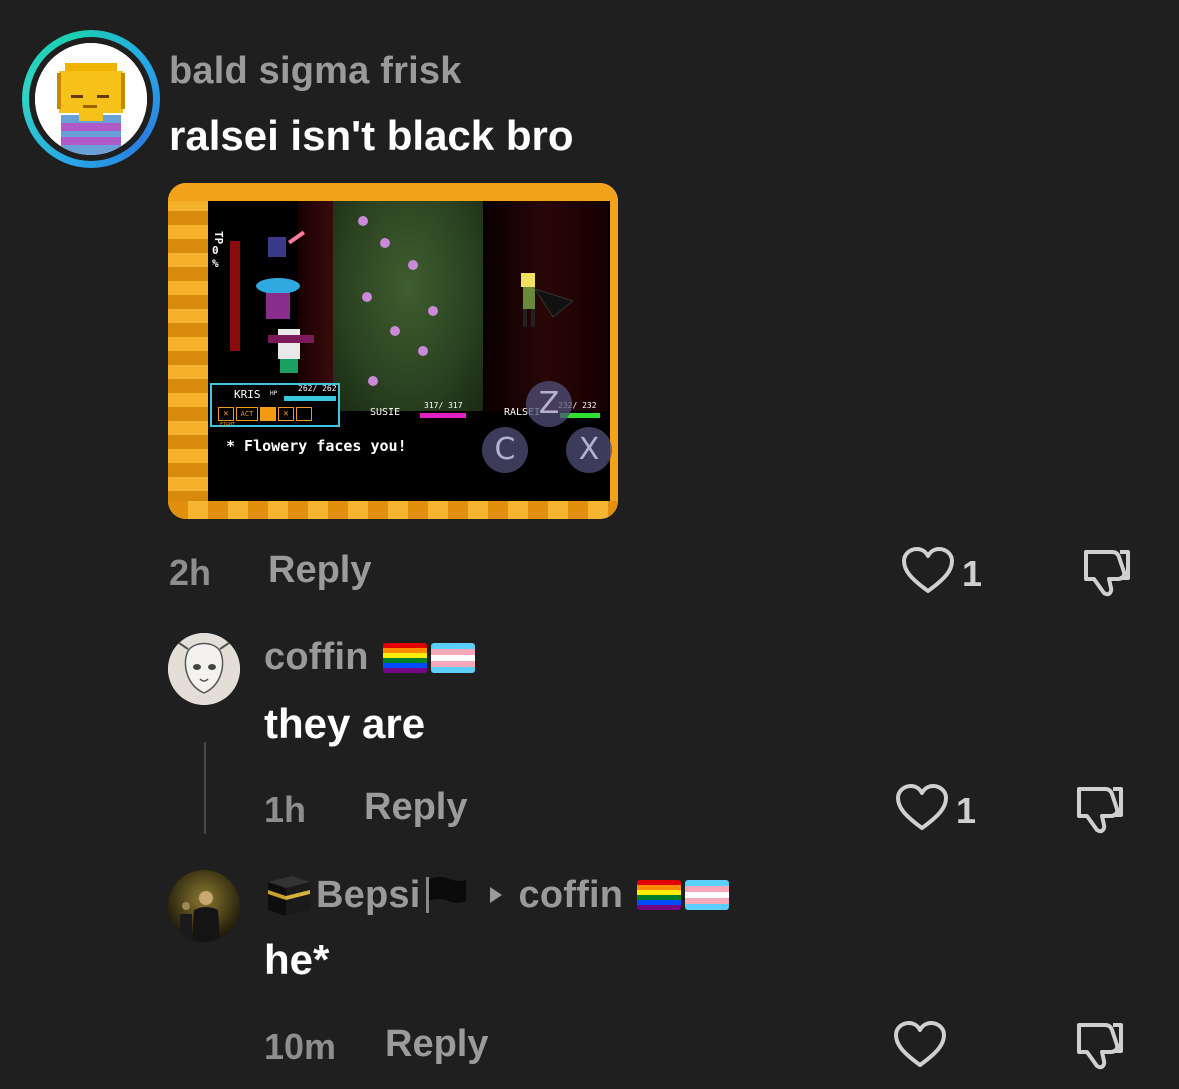 Image resolution: width=1179 pixels, height=1089 pixels. What do you see at coordinates (548, 300) in the screenshot?
I see `flowery-enemy-sprite` at bounding box center [548, 300].